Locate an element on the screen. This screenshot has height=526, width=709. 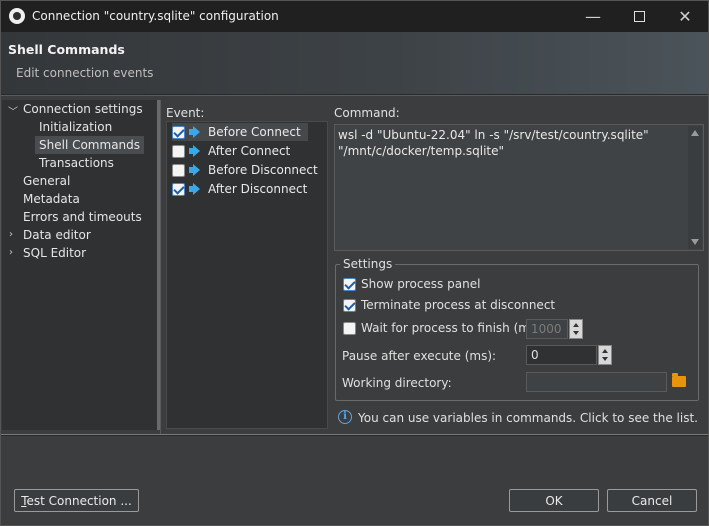
maximize-icon is located at coordinates (639, 16).